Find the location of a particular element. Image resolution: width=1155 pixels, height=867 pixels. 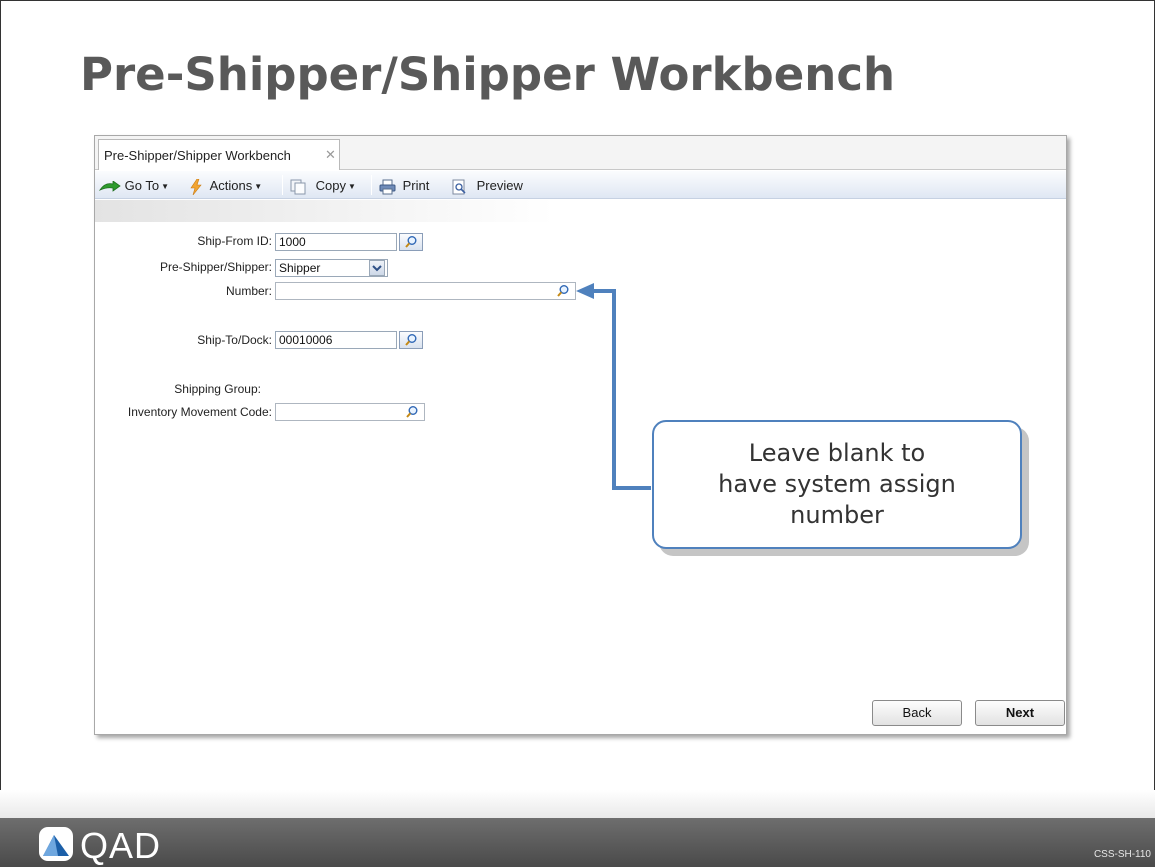

pre-shipper-selected-value: Shipper is located at coordinates (300, 268).